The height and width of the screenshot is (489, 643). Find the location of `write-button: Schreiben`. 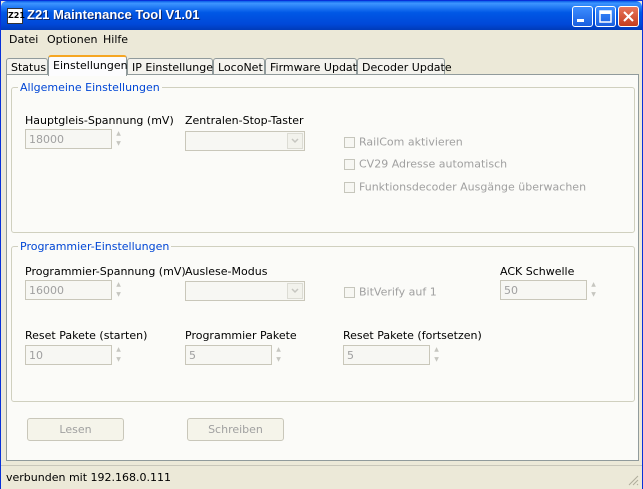

write-button: Schreiben is located at coordinates (235, 429).